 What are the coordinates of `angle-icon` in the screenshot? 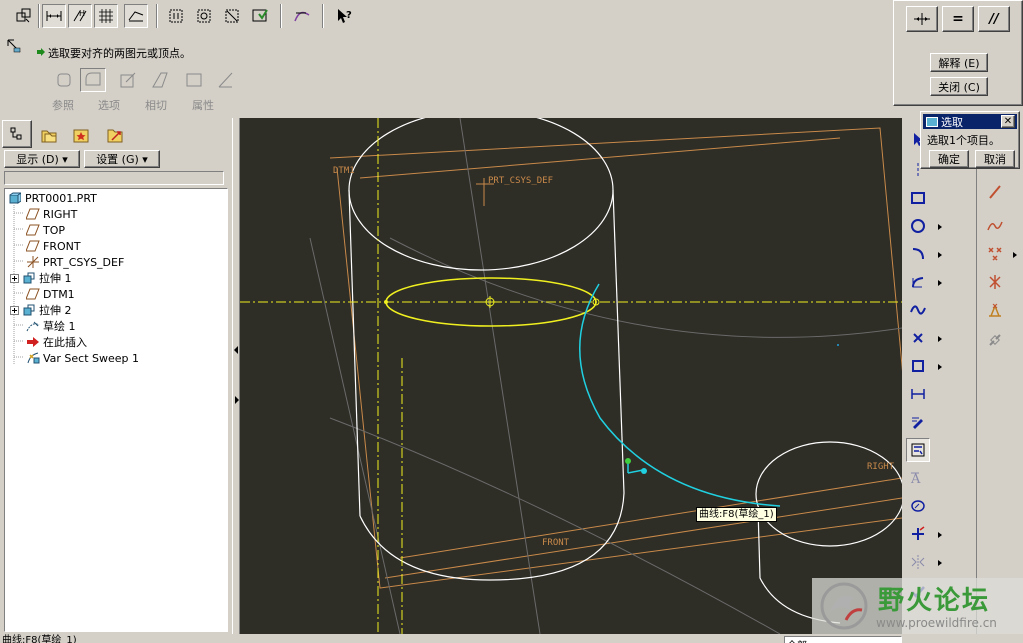 It's located at (160, 80).